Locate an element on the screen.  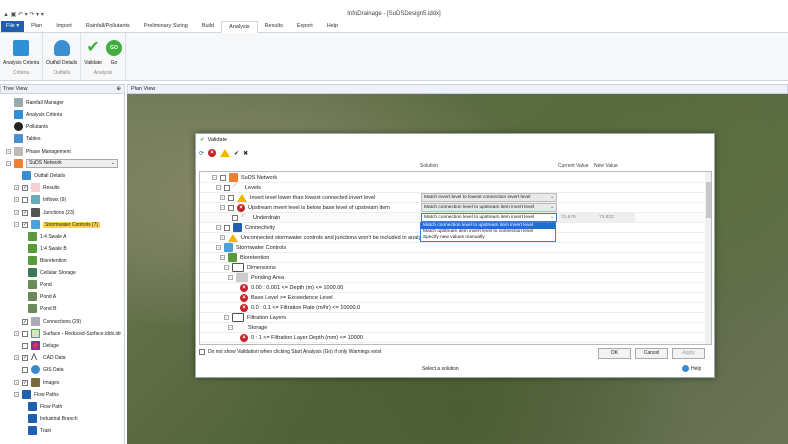
tree-item-tables: Tables is located at coordinates (27, 138).